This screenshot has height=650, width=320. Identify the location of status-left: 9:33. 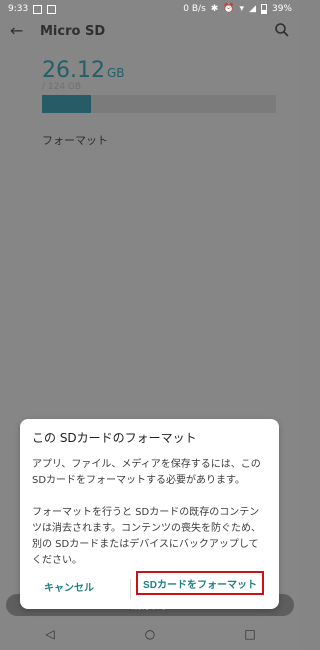
(32, 9).